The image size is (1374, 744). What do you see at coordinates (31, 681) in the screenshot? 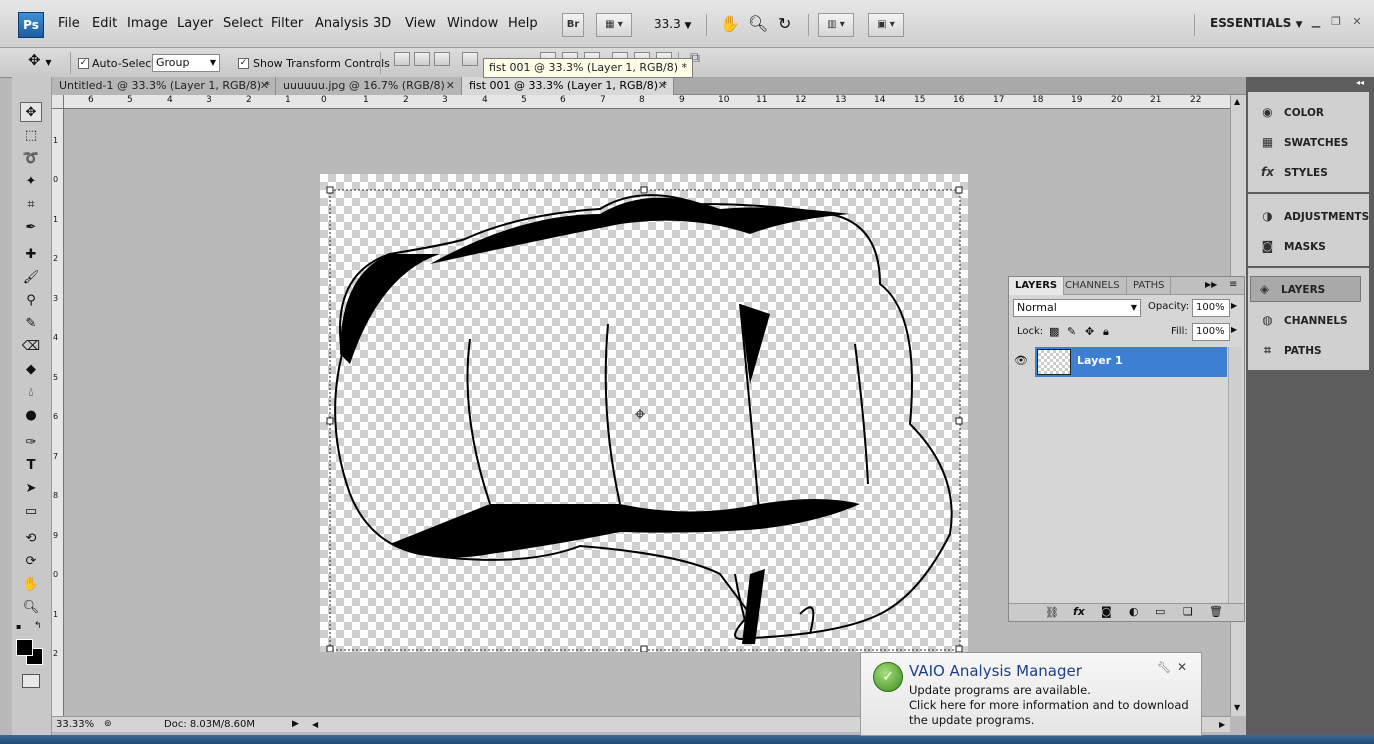
I see `quick-mask-icon` at bounding box center [31, 681].